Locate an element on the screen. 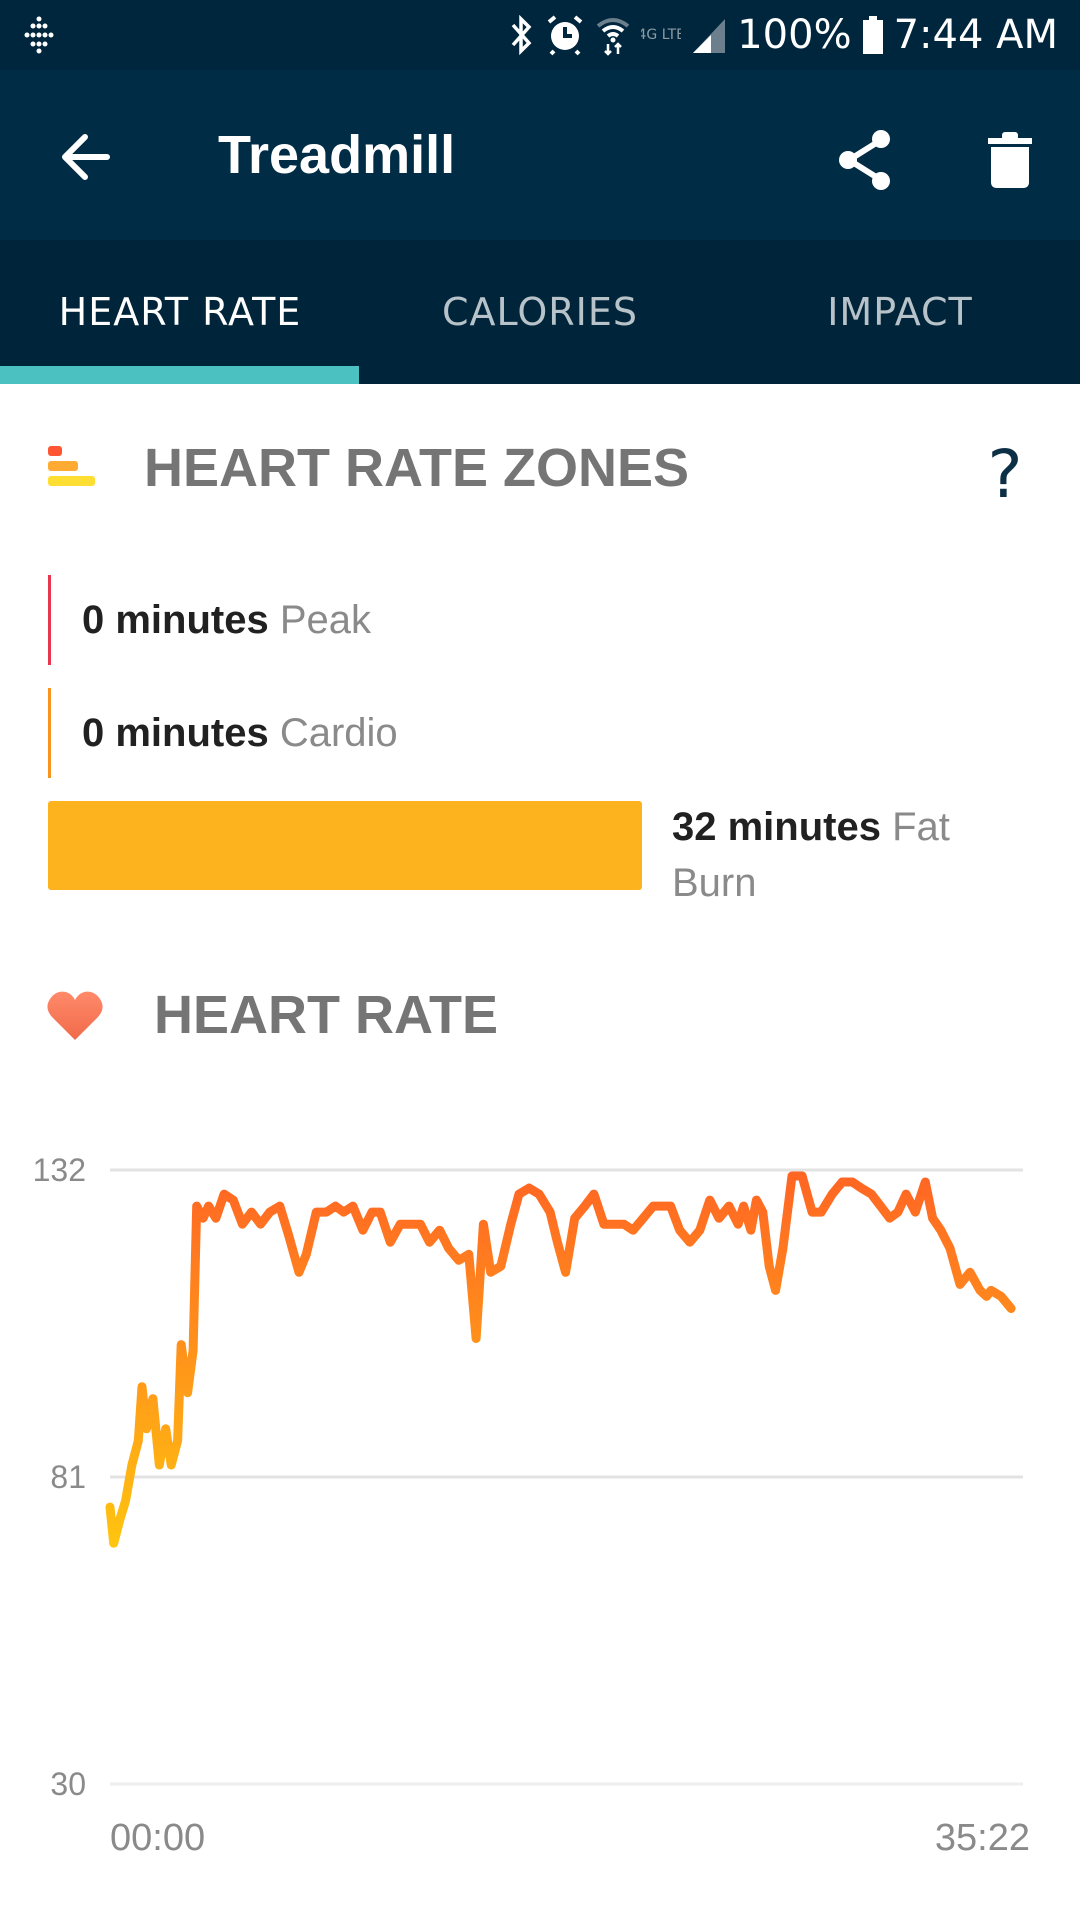  fat-burn-zone-minutes: 32 minutes is located at coordinates (776, 827).